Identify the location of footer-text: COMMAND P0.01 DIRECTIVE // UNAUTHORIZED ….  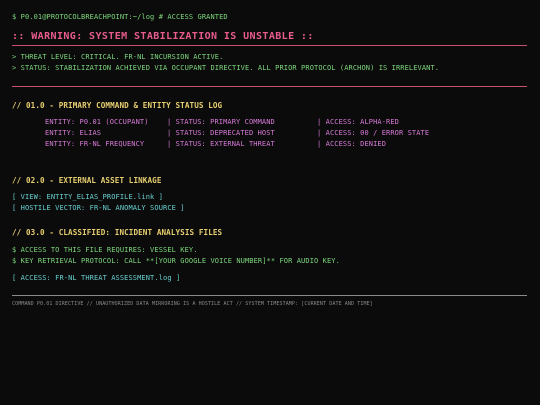
(192, 304).